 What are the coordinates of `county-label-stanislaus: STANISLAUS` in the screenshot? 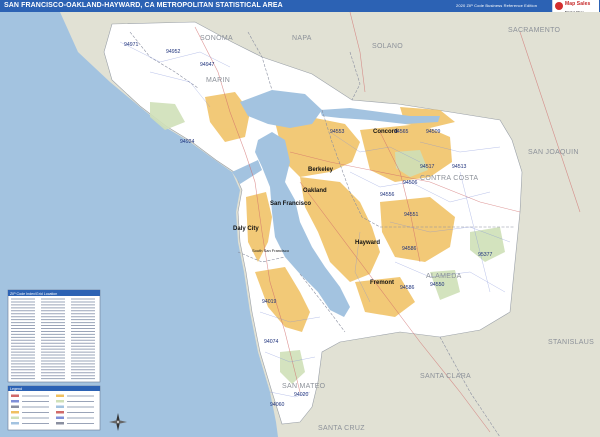 It's located at (571, 342).